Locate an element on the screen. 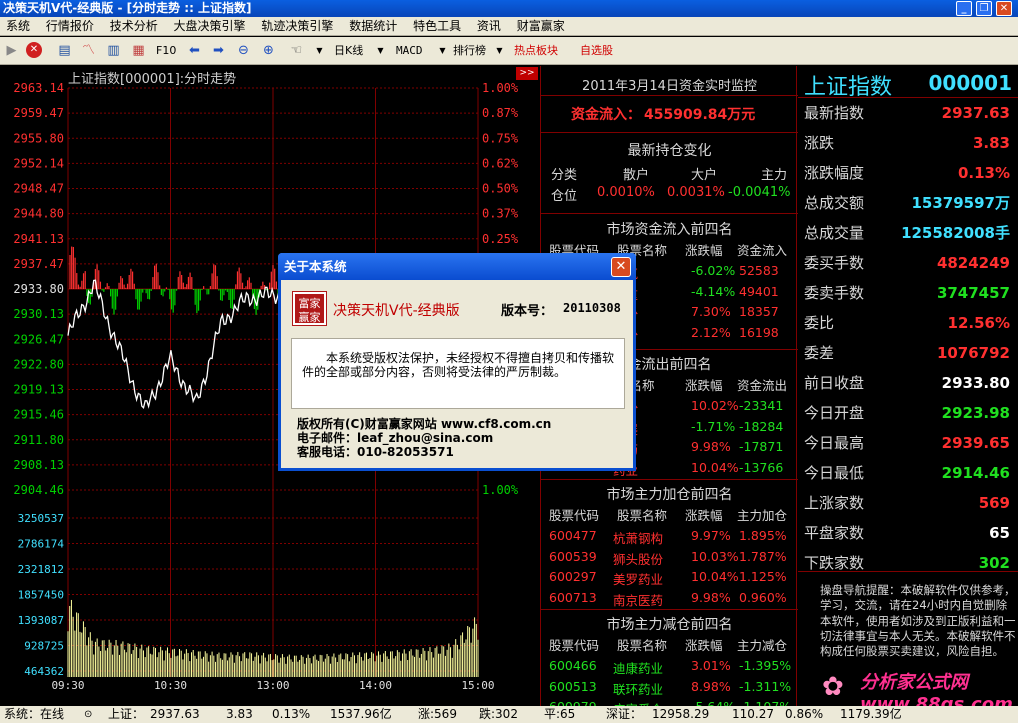 The width and height of the screenshot is (1018, 723). candle-chart-icon: ▥ is located at coordinates (113, 50).